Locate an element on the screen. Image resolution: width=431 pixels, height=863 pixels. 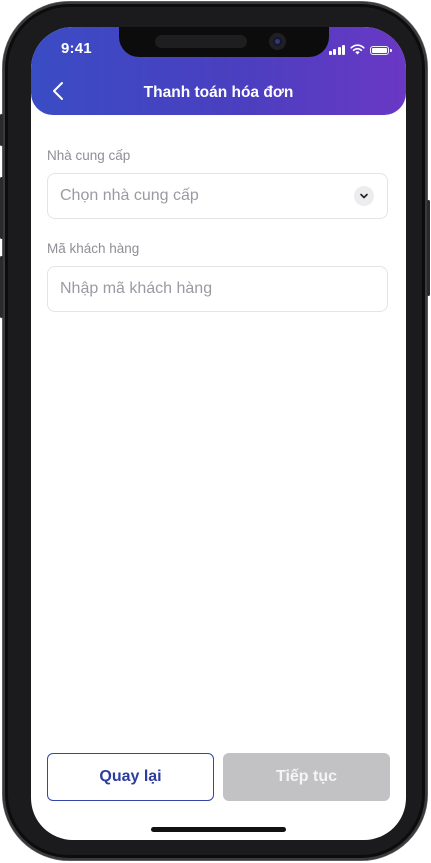
continue-button: Tiếp tục is located at coordinates (306, 777).